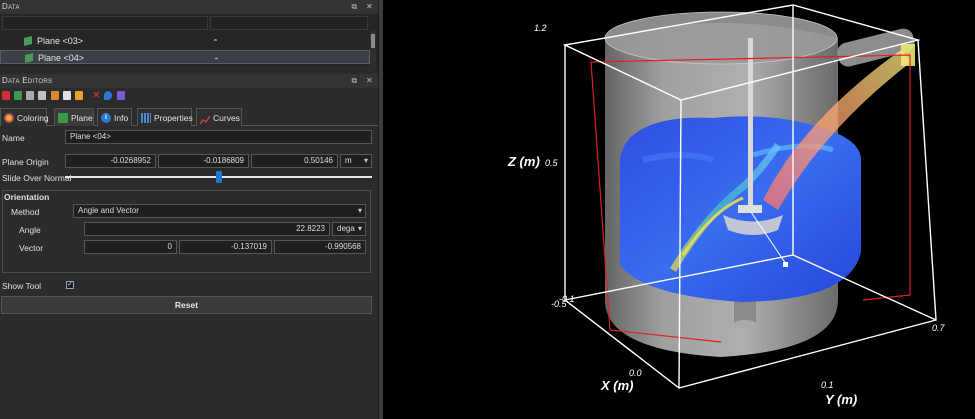 Image resolution: width=975 pixels, height=419 pixels. Describe the element at coordinates (173, 118) in the screenshot. I see `tab-label: Properties` at that location.